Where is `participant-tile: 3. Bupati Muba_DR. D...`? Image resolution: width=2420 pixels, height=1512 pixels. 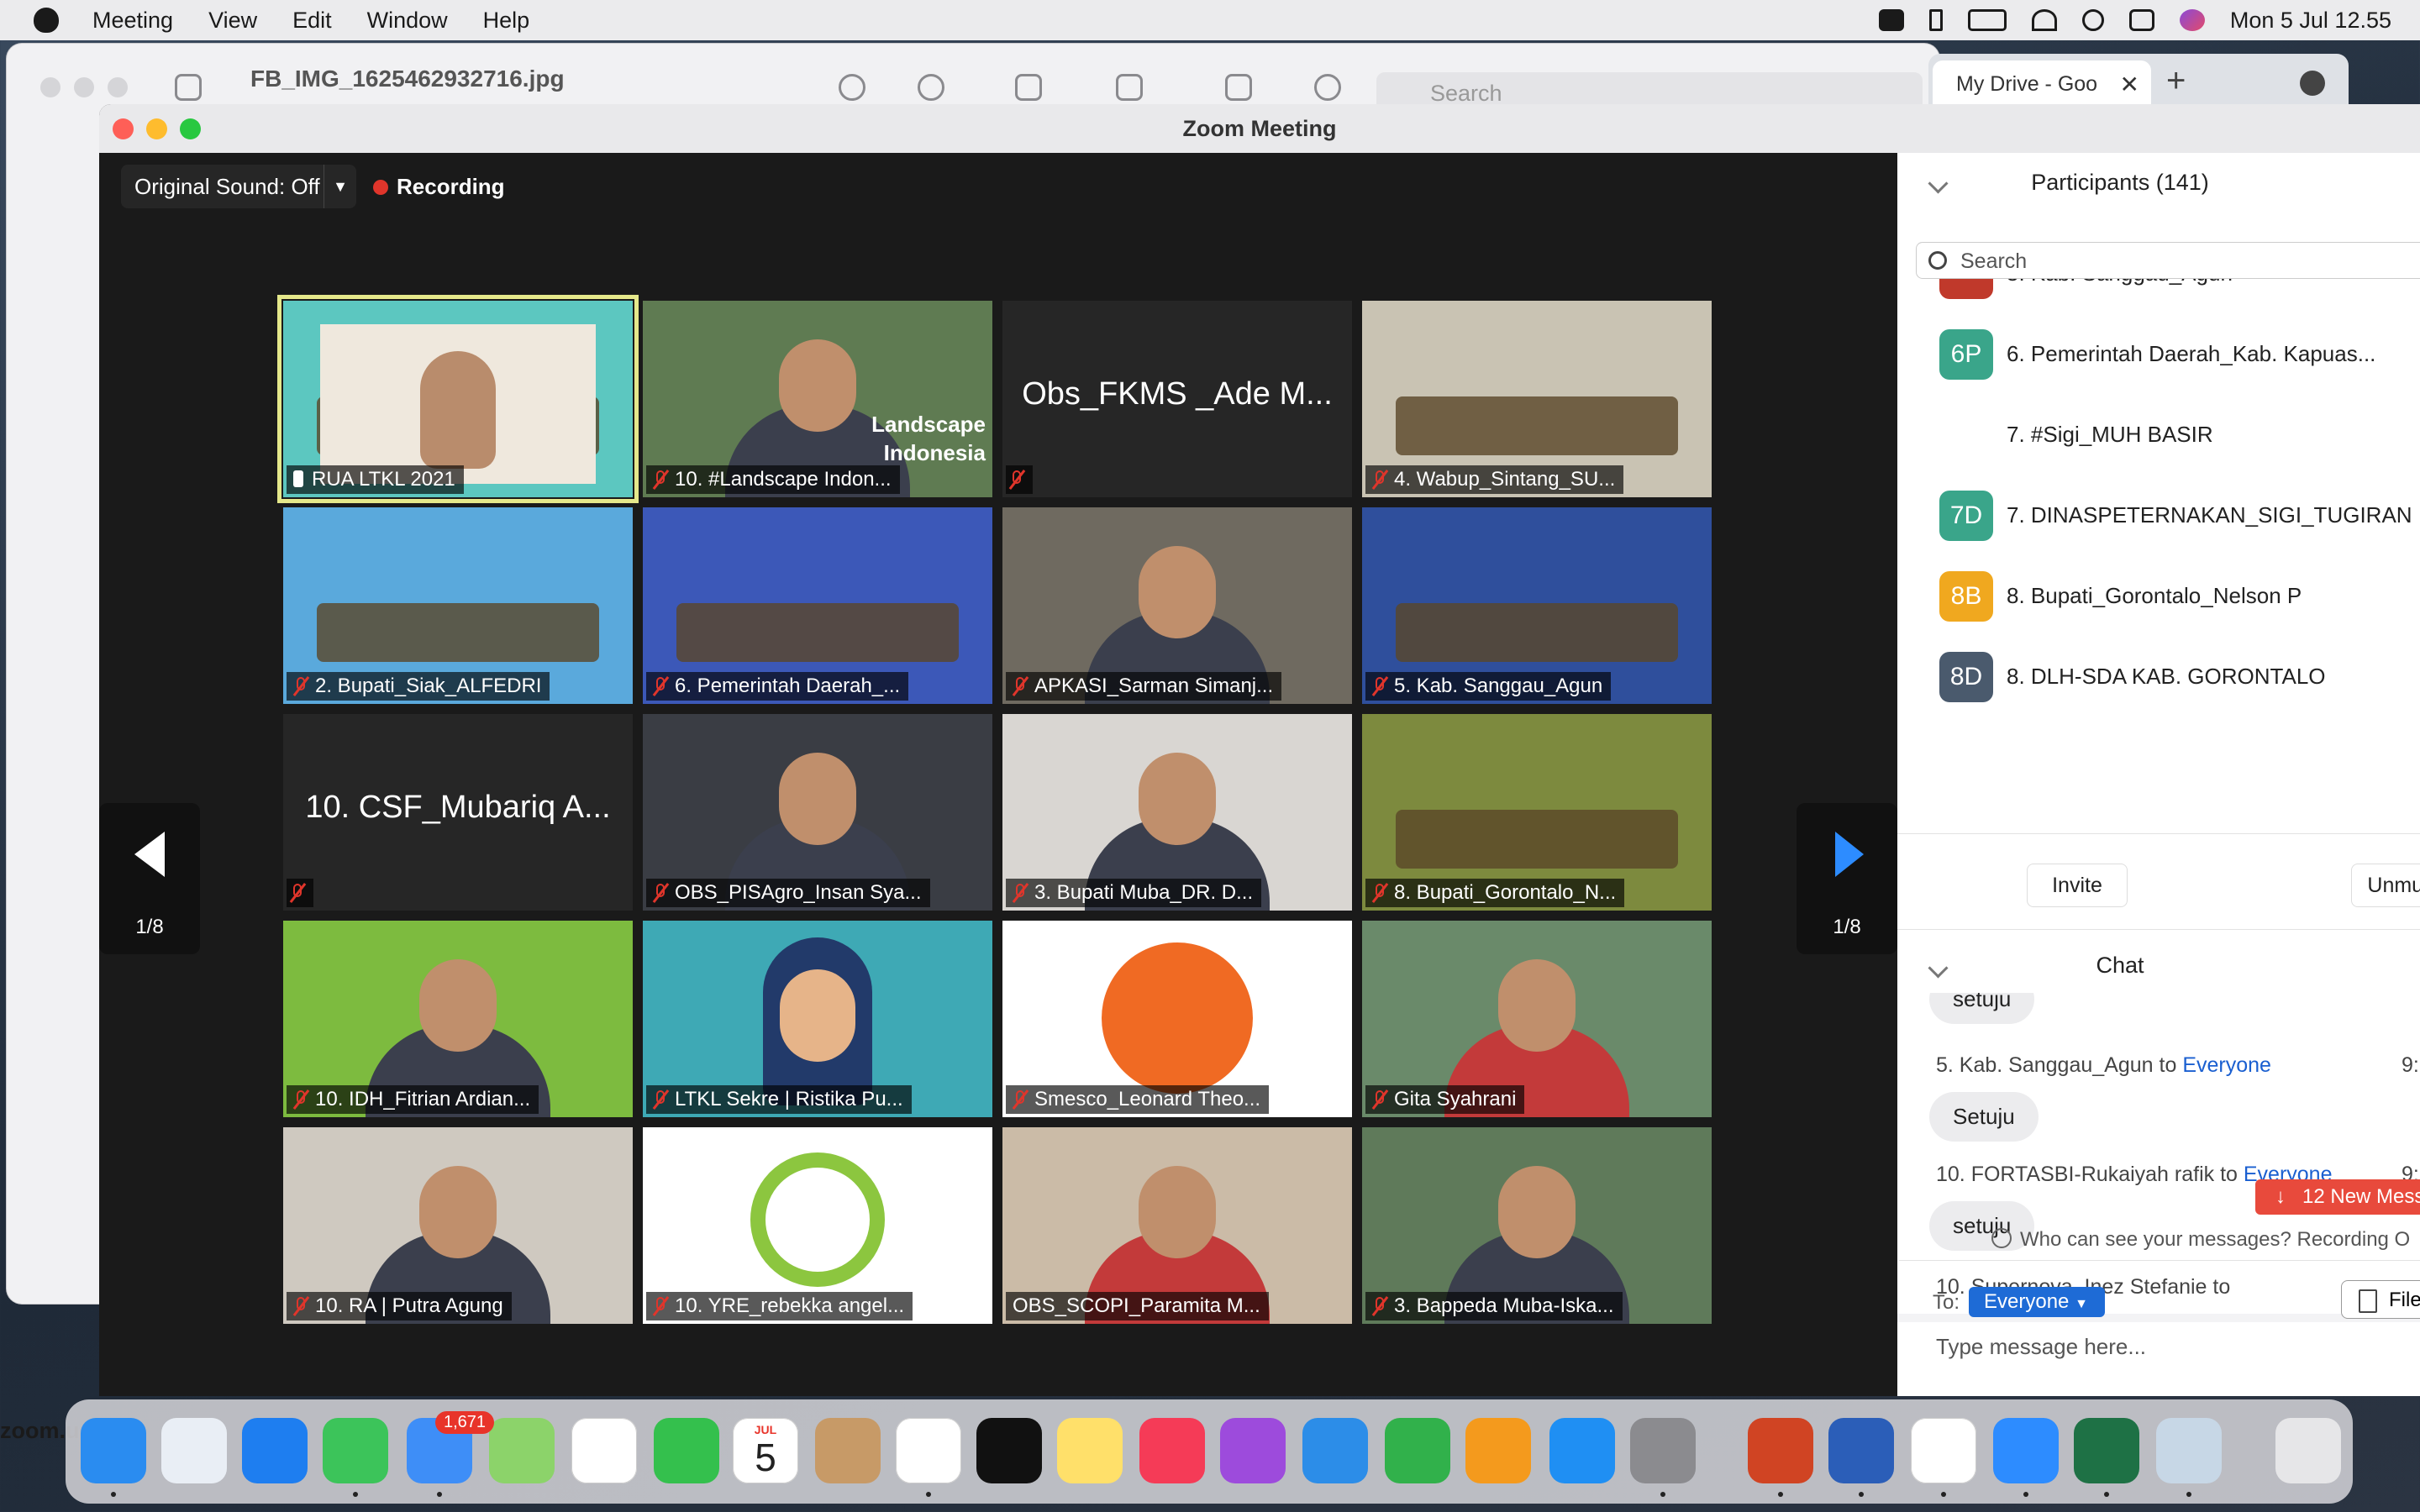 participant-tile: 3. Bupati Muba_DR. D... is located at coordinates (1177, 812).